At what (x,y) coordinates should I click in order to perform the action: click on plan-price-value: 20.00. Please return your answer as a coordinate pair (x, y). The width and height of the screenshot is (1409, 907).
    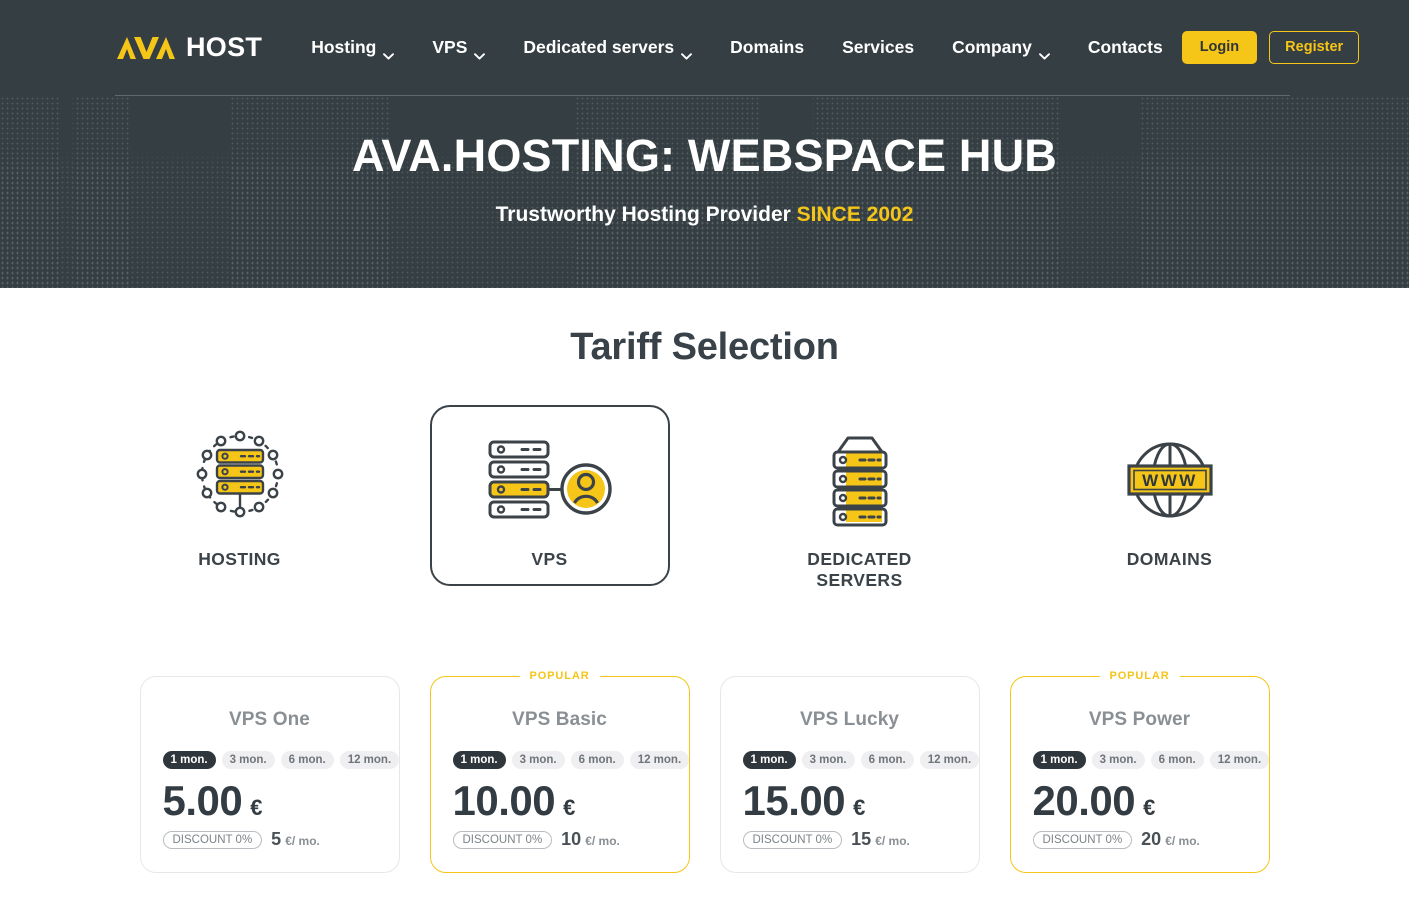
    Looking at the image, I should click on (1084, 801).